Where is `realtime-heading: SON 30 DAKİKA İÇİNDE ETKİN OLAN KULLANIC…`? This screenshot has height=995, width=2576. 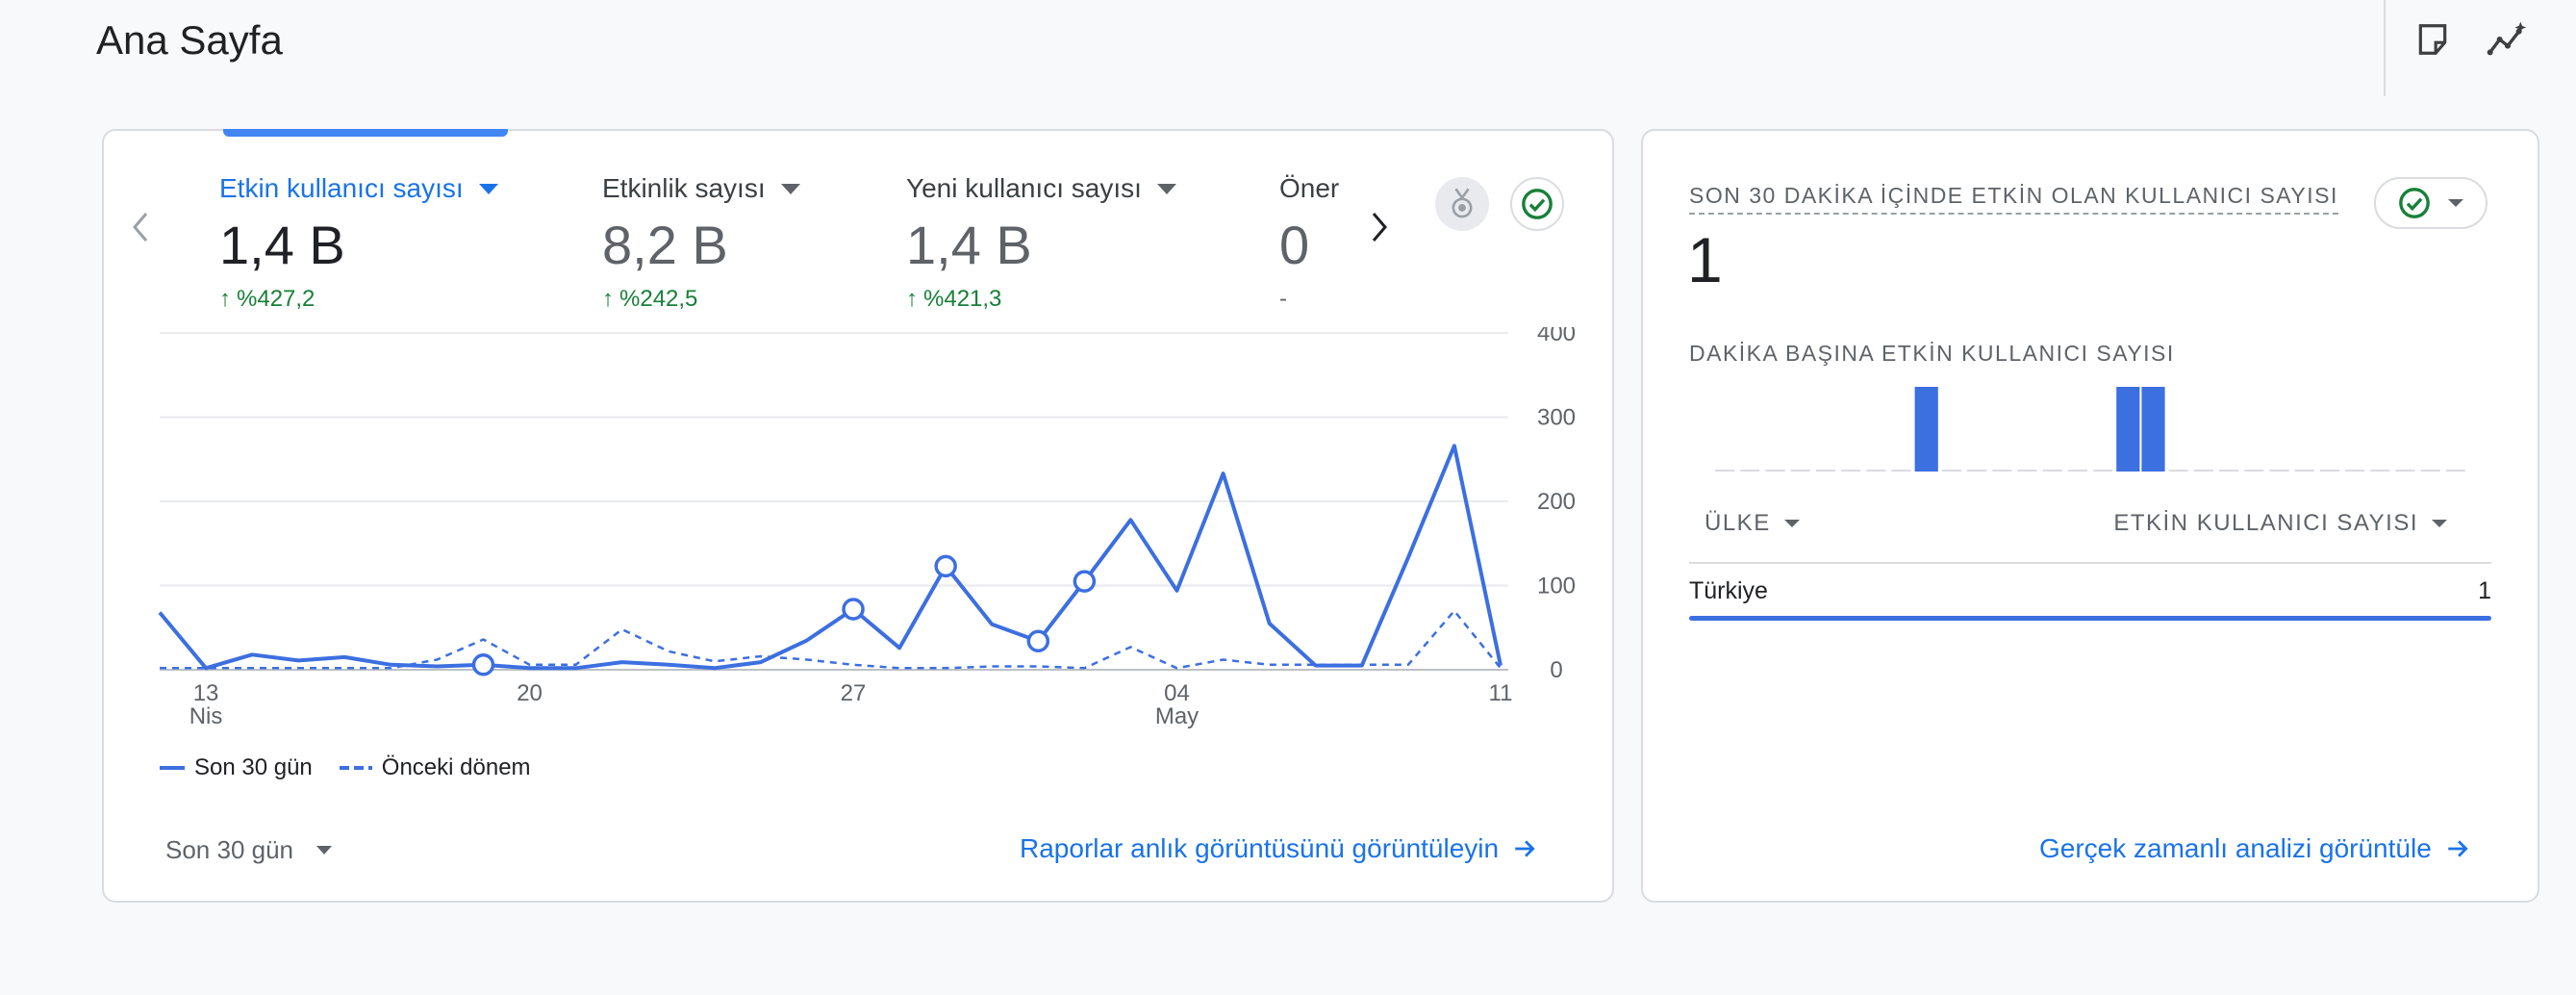
realtime-heading: SON 30 DAKİKA İÇİNDE ETKİN OLAN KULLANIC… is located at coordinates (2013, 199).